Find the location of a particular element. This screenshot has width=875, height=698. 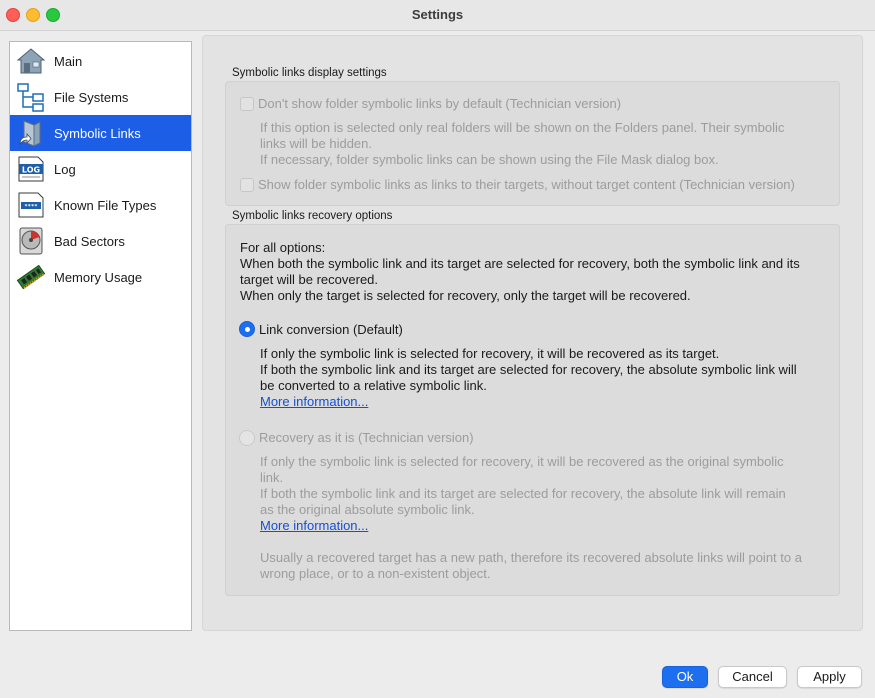

recovery-intro-text: For all options: is located at coordinates (283, 247).